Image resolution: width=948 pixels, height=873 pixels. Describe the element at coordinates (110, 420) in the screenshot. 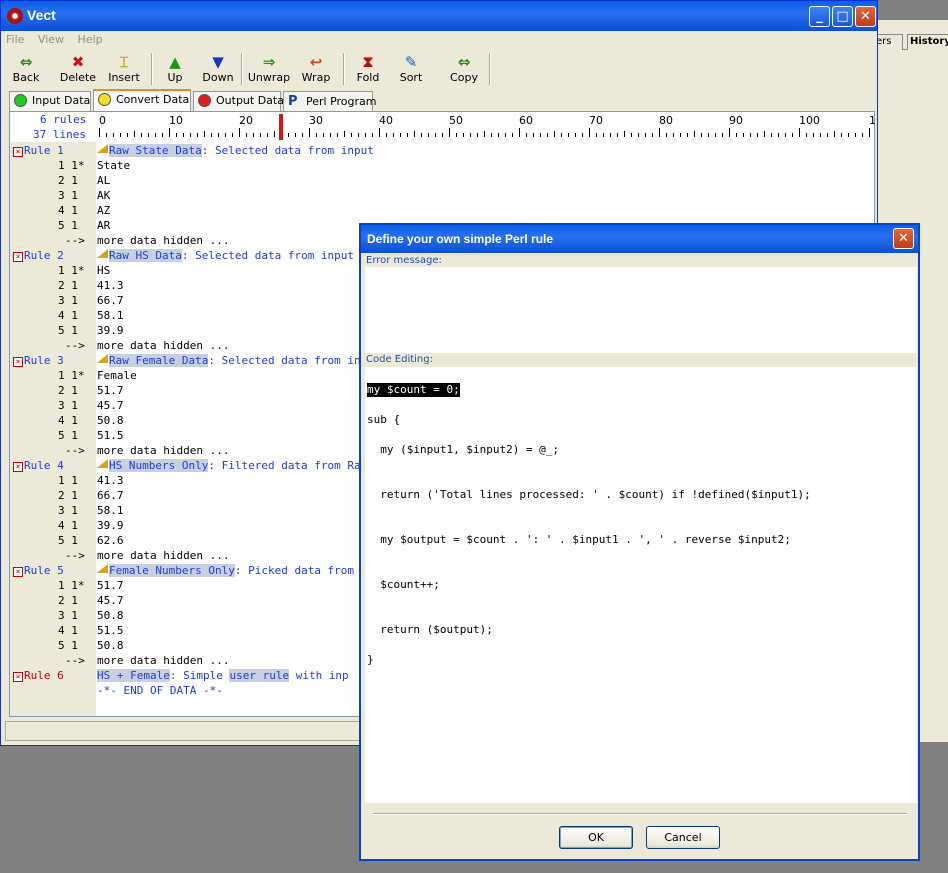

I see `row-value: 50.8` at that location.